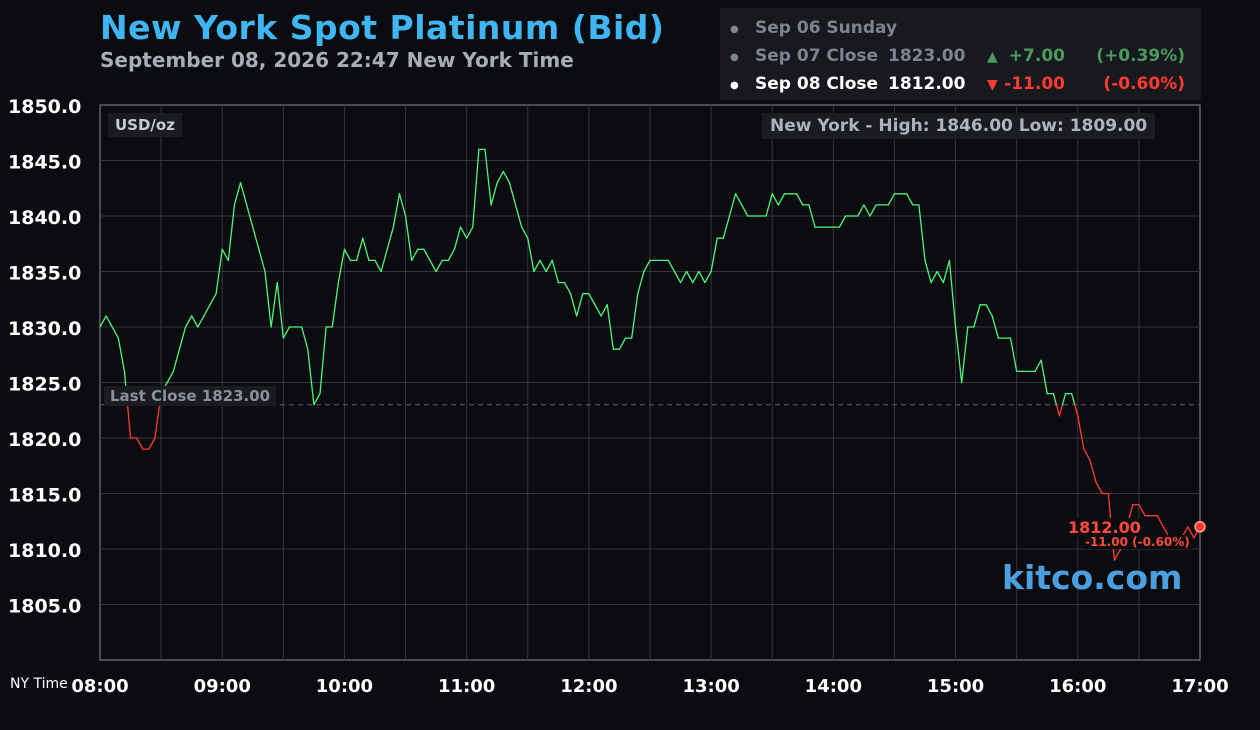  Describe the element at coordinates (344, 686) in the screenshot. I see `x-tick-label: 10:00` at that location.